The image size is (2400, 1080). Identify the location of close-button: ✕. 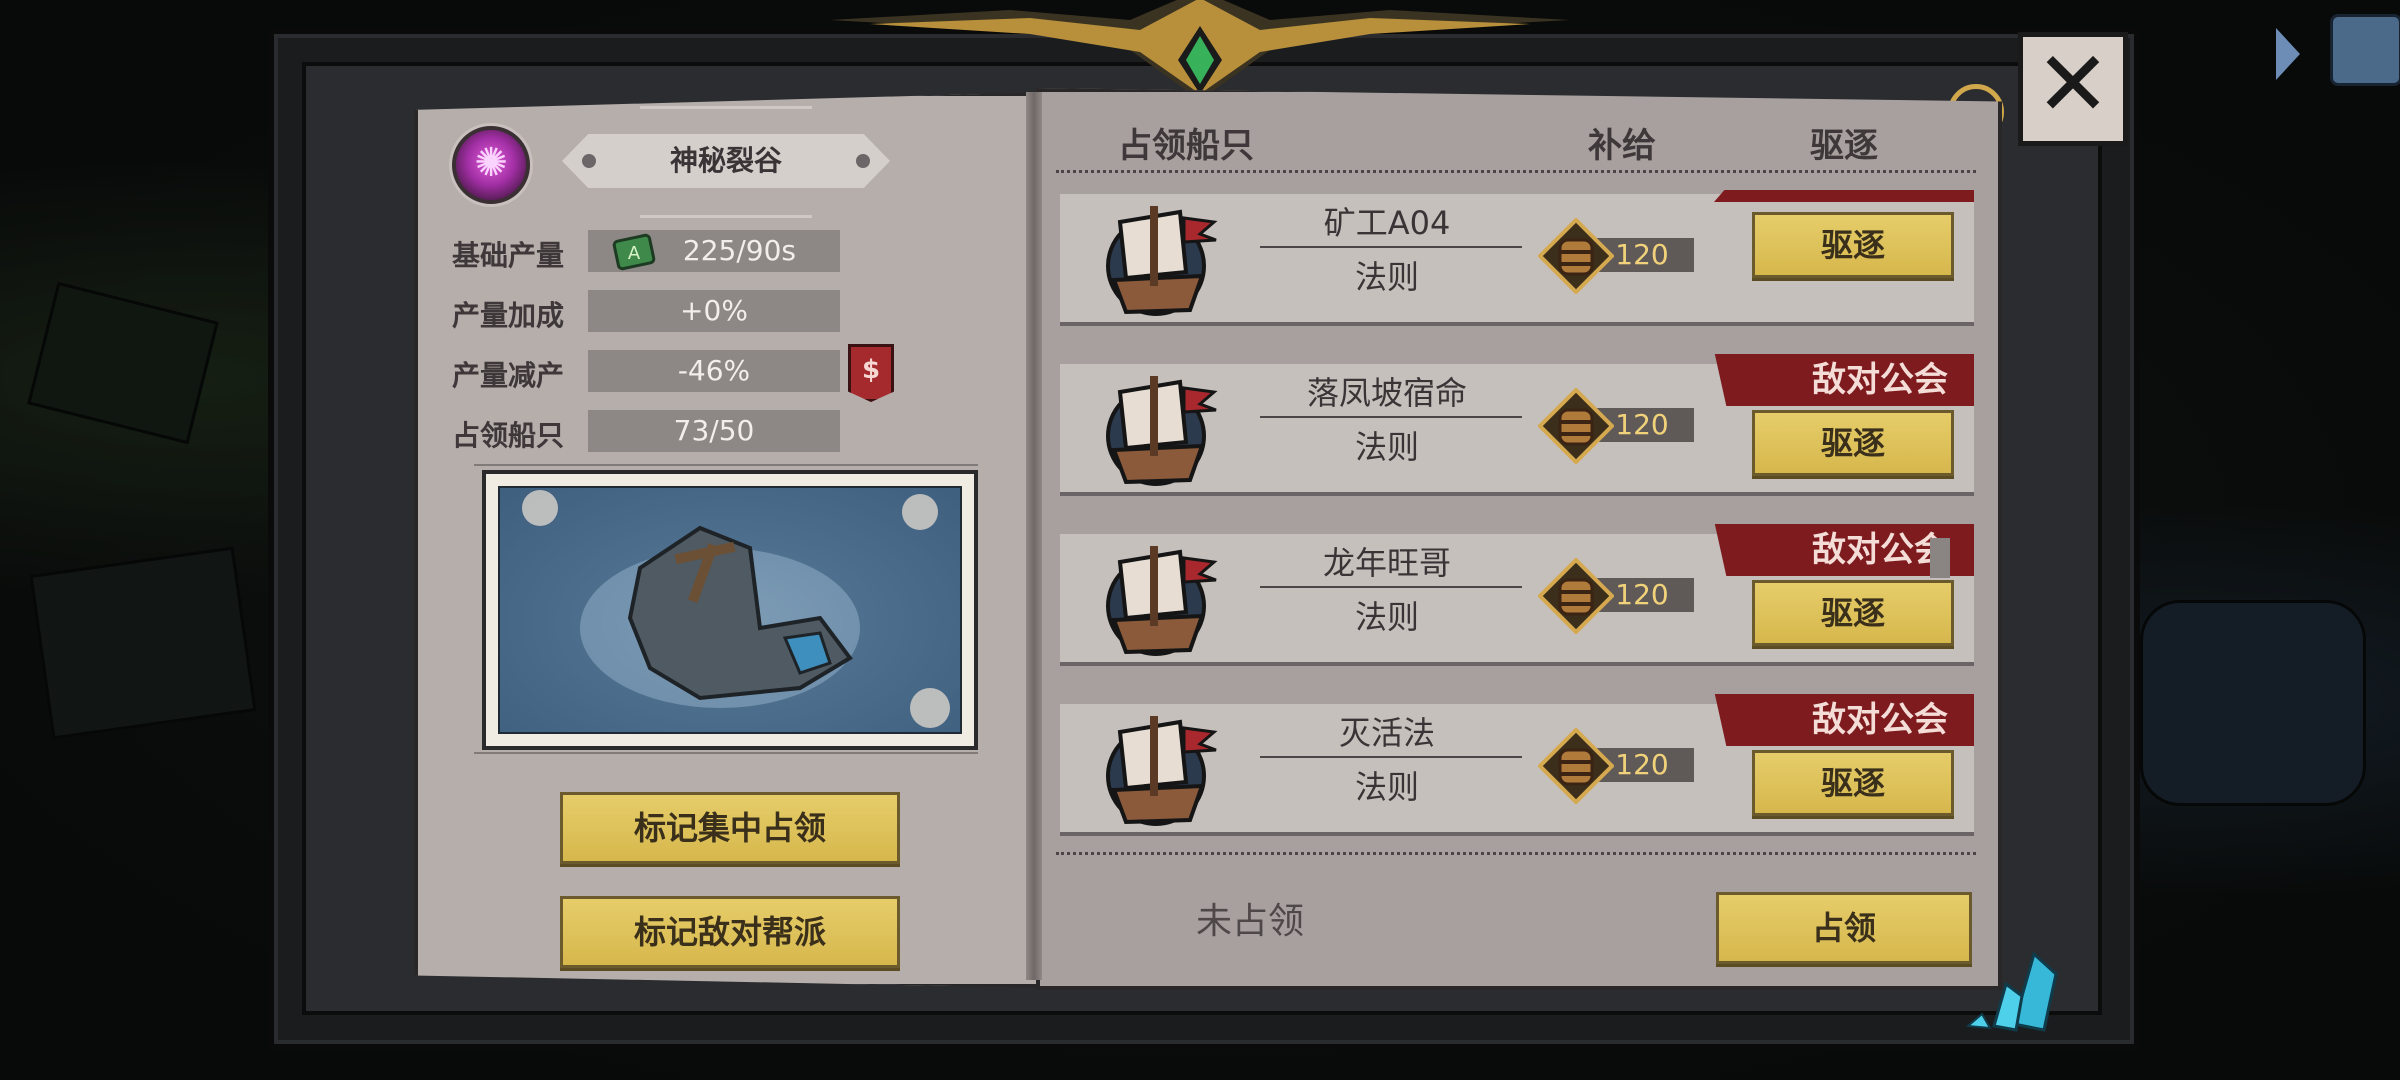
(2073, 89).